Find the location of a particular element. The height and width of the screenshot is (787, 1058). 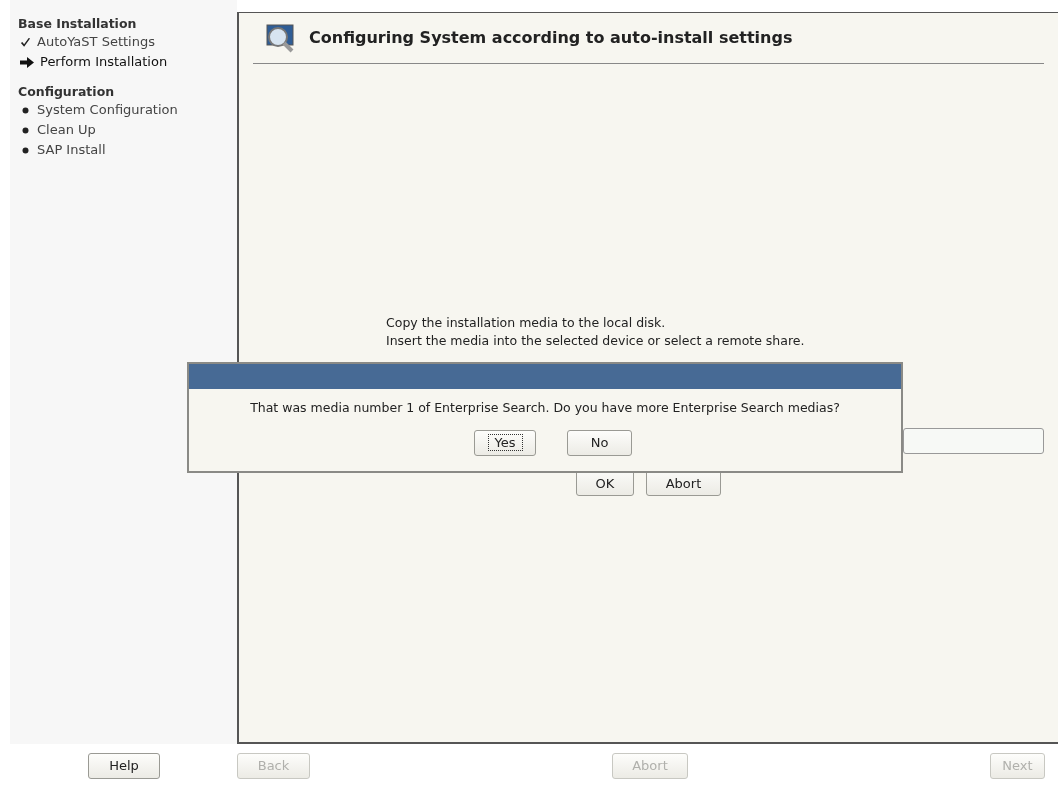

section-heading: Base Installation is located at coordinates (78, 24).